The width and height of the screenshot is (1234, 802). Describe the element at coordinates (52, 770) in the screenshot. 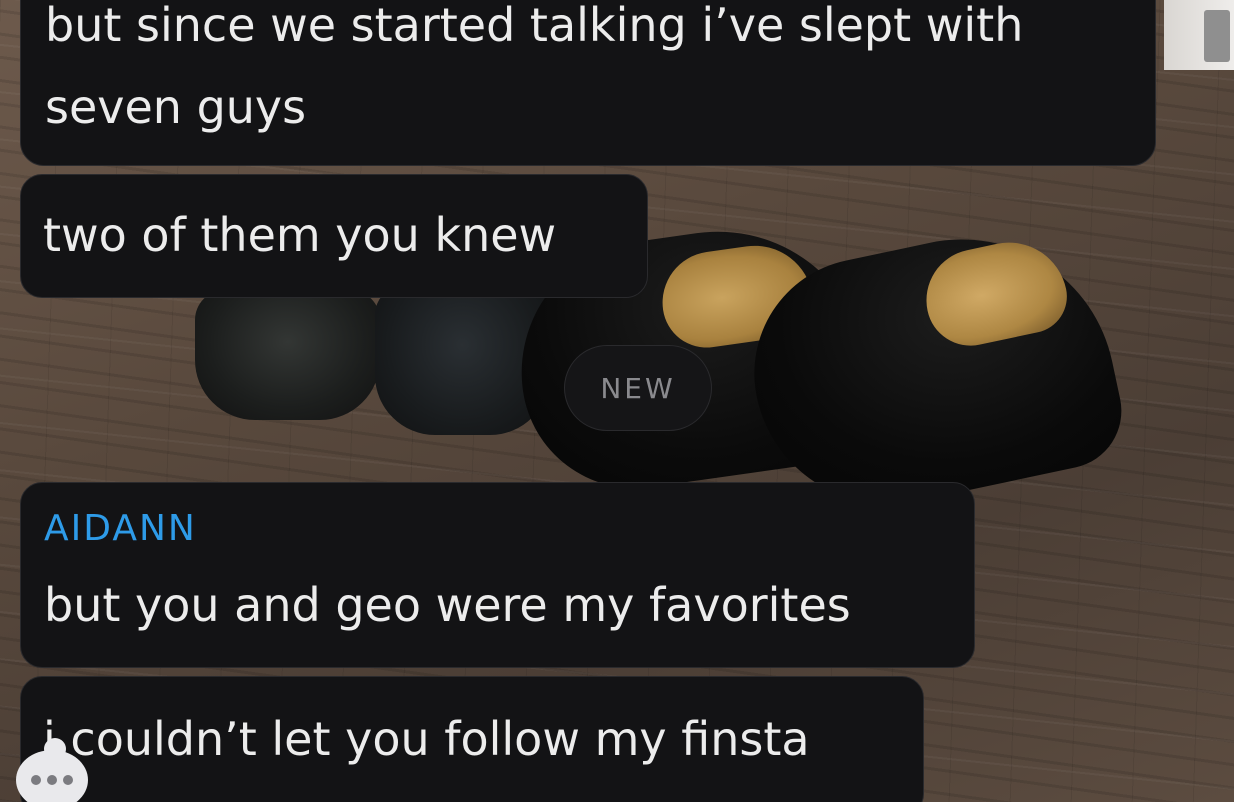

I see `typing-indicator` at that location.